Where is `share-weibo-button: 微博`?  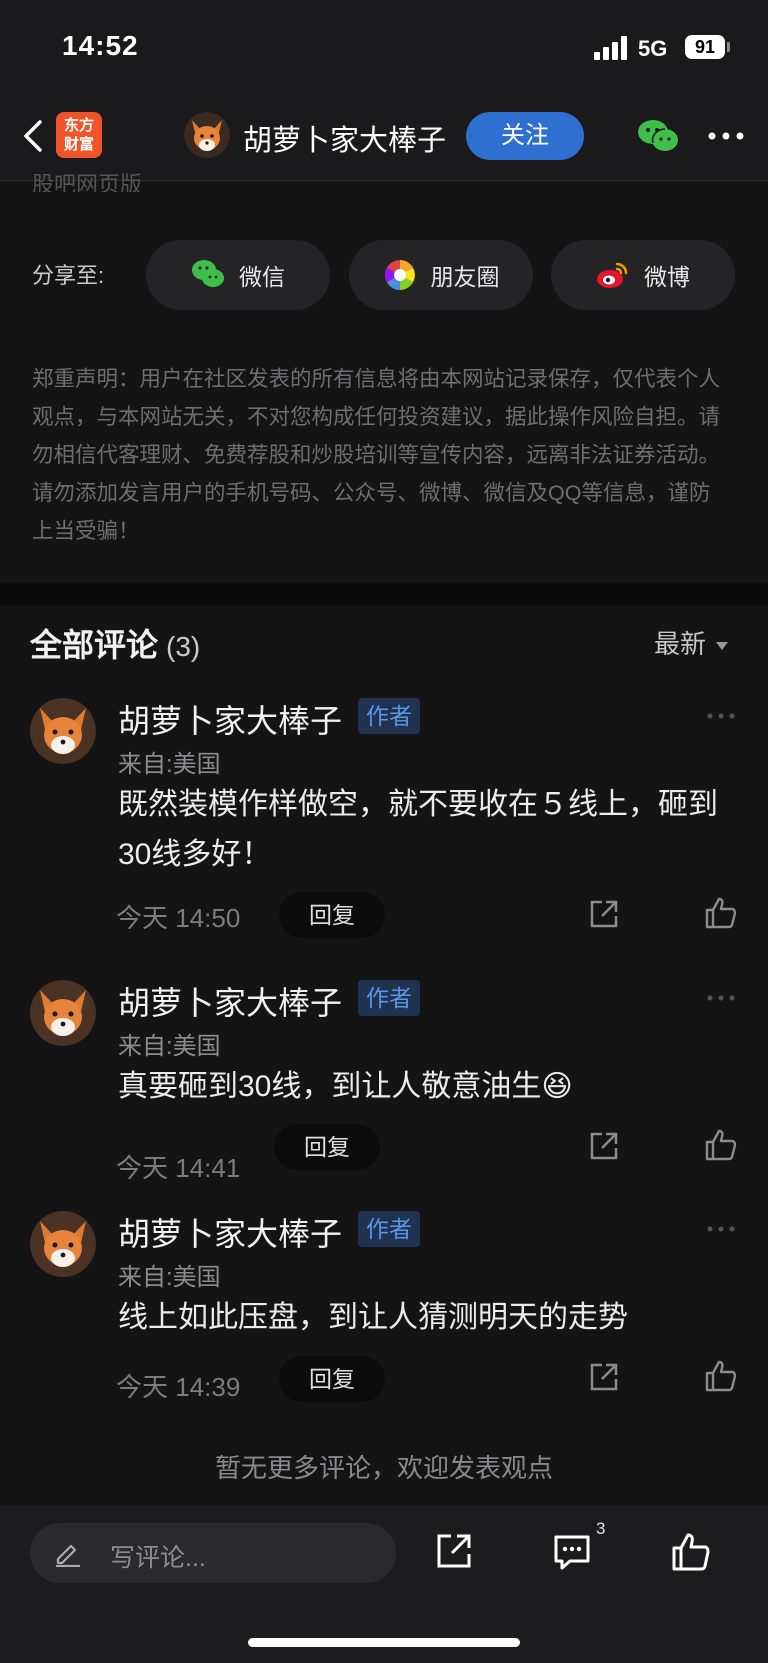
share-weibo-button: 微博 is located at coordinates (643, 275).